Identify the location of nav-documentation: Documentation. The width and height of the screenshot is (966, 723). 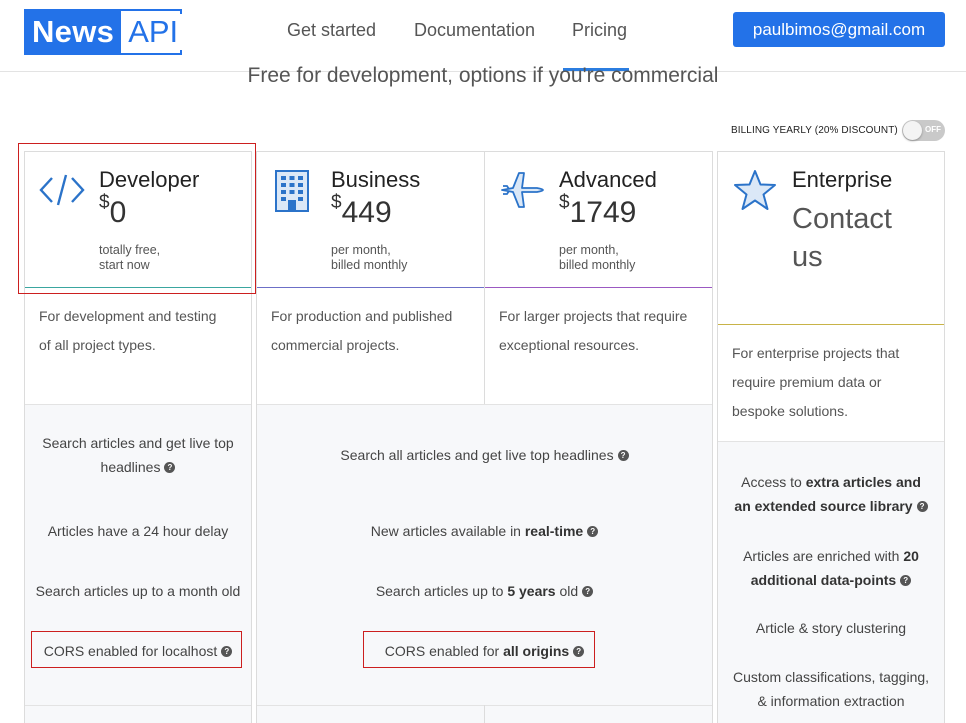
(474, 30).